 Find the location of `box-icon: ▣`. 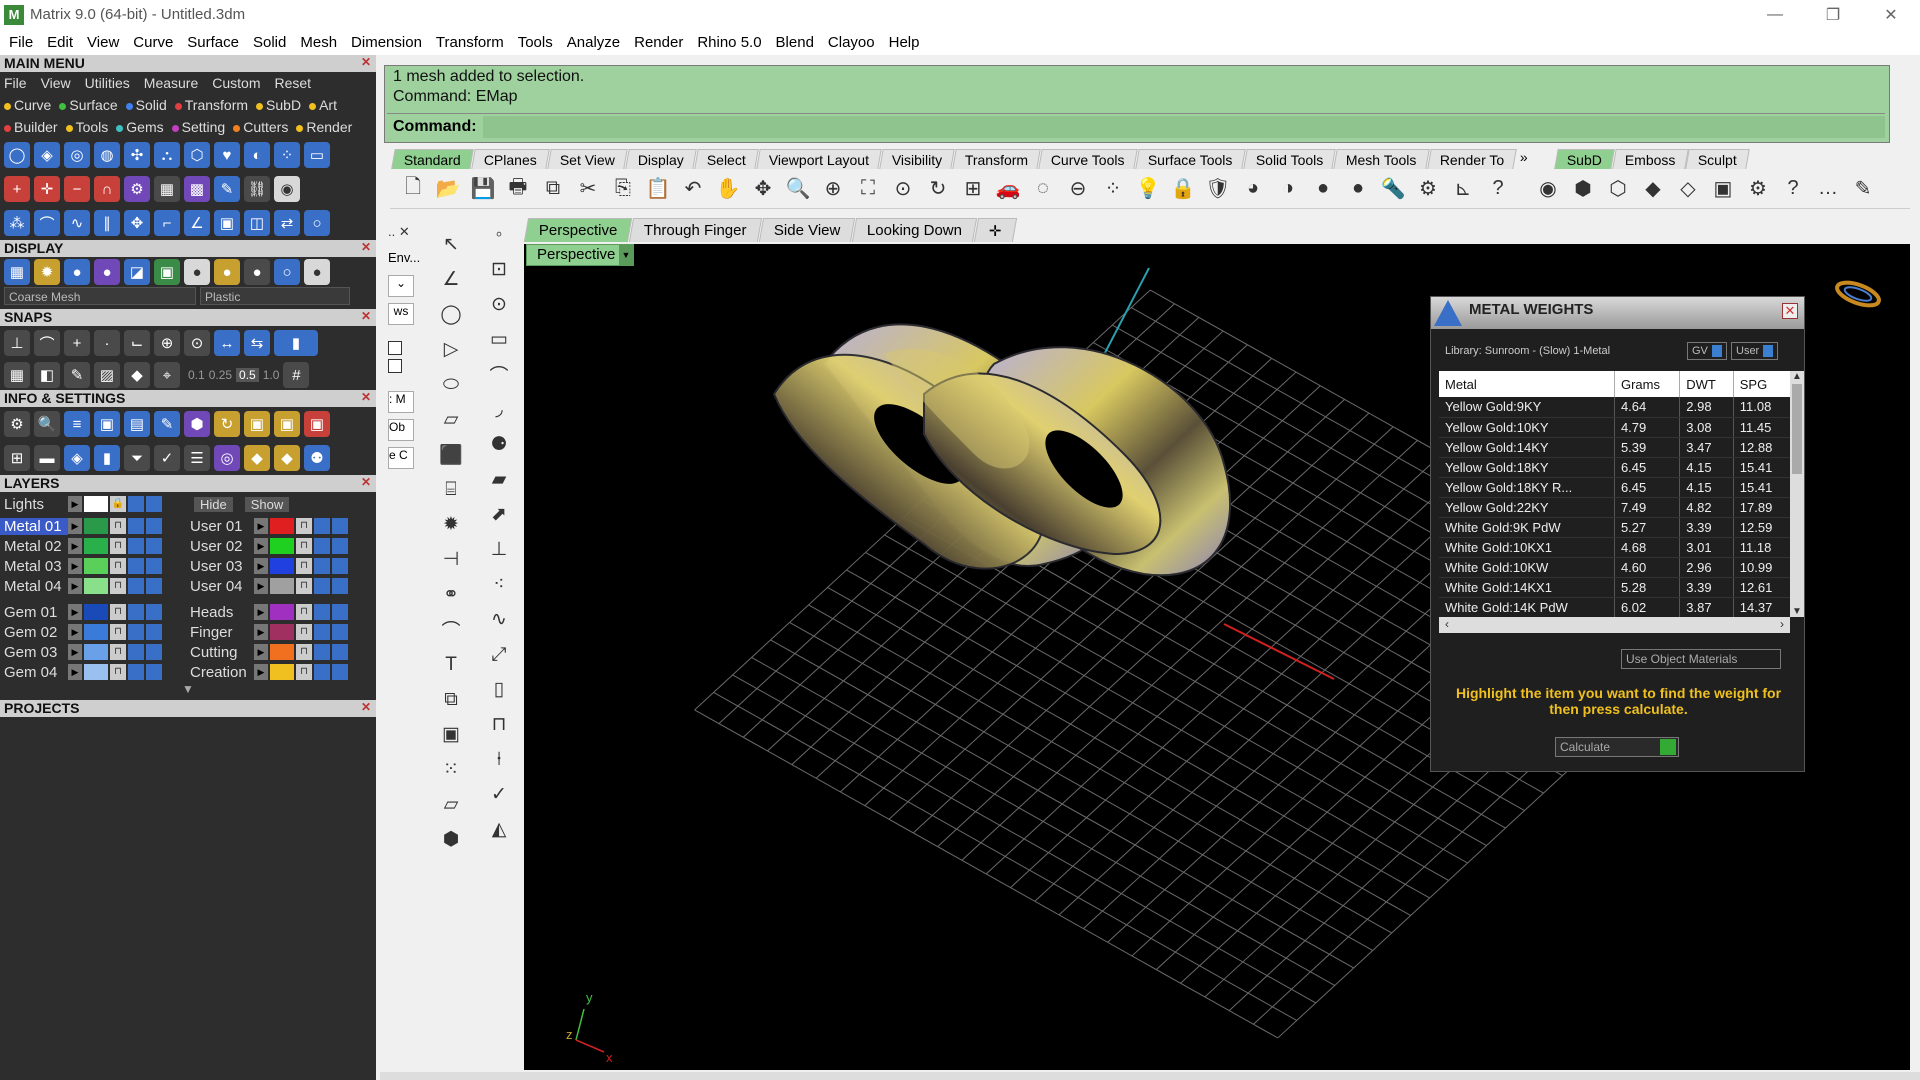

box-icon: ▣ is located at coordinates (107, 424).